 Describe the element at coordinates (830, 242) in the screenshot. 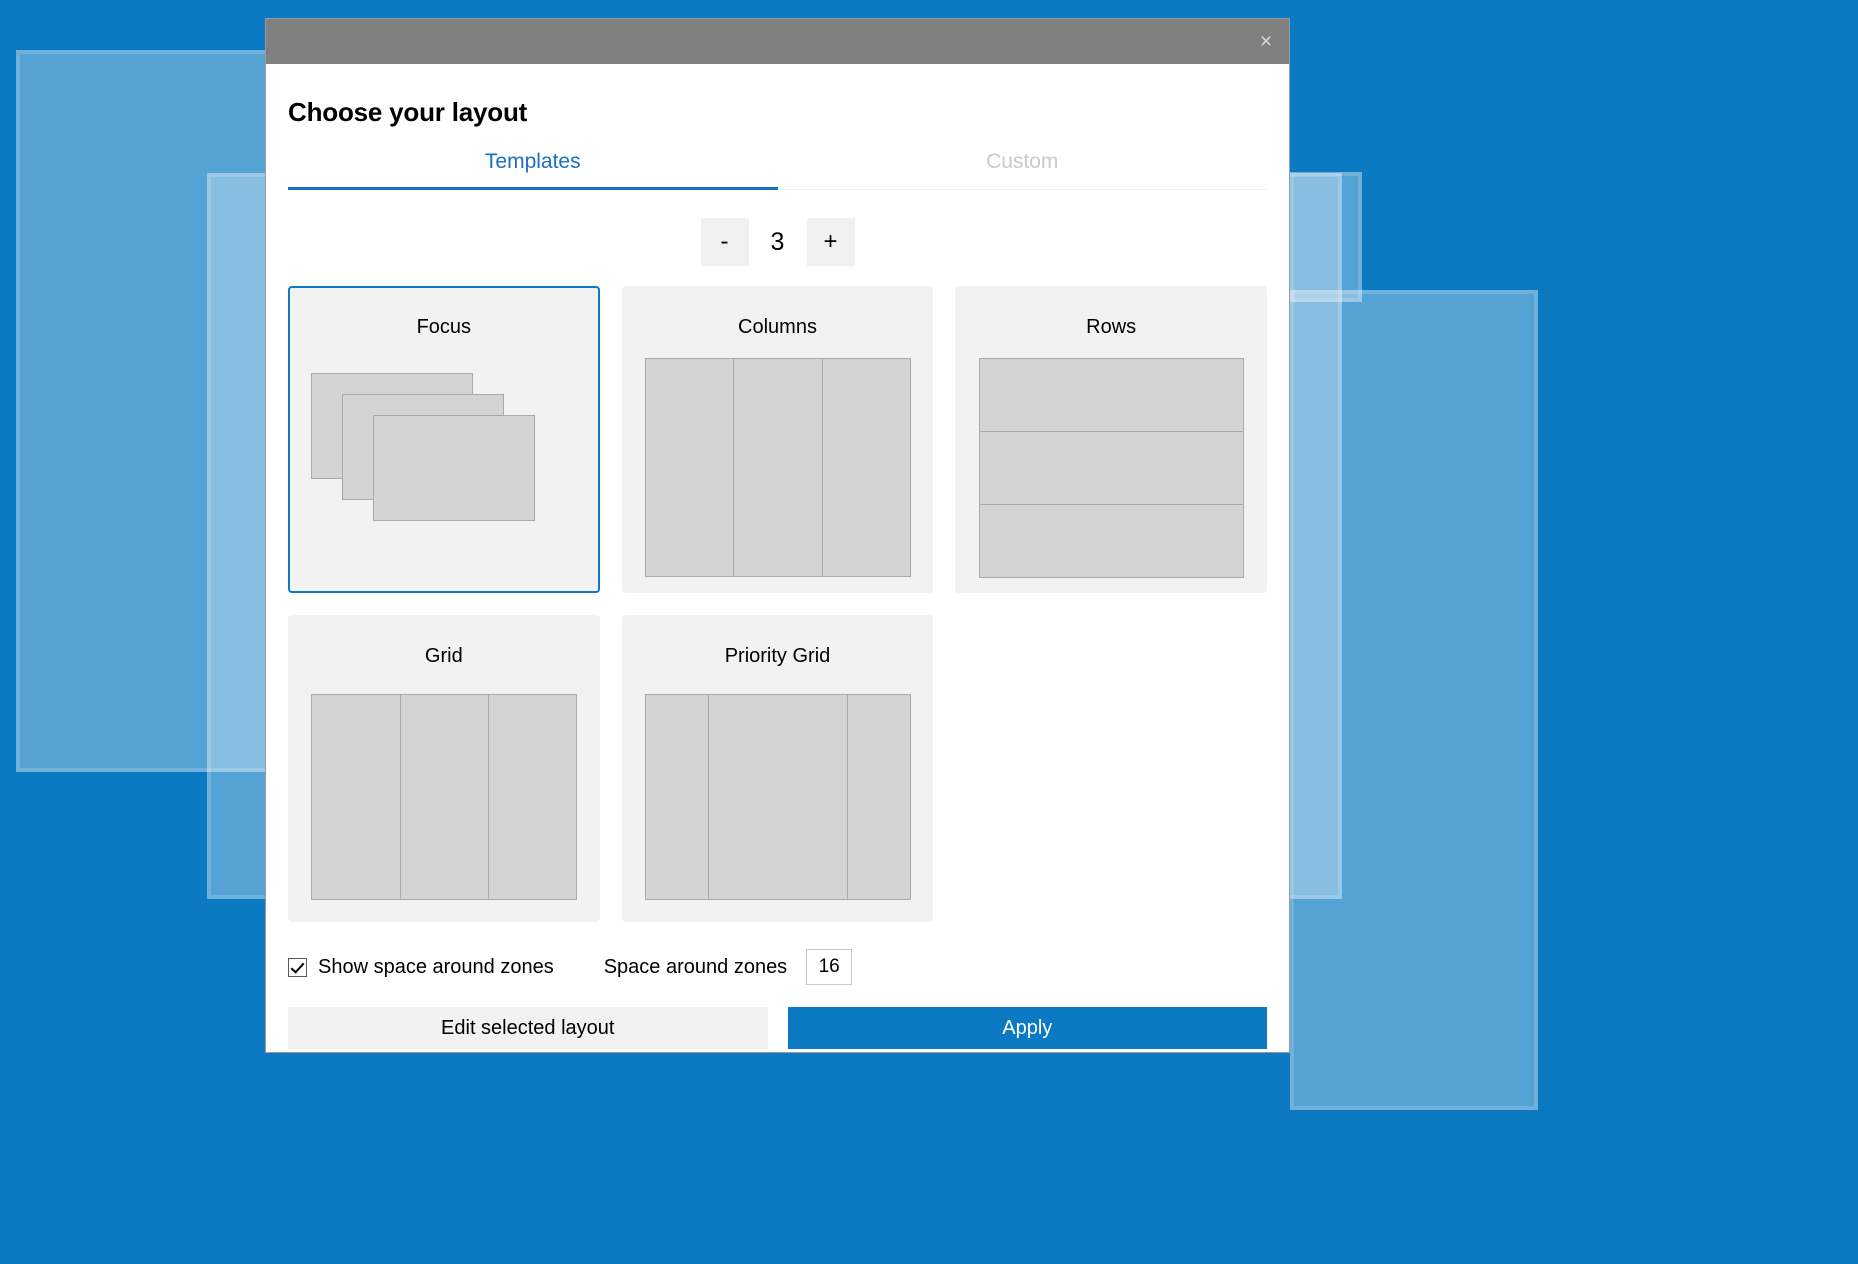

I see `increment-zones-button: +` at that location.